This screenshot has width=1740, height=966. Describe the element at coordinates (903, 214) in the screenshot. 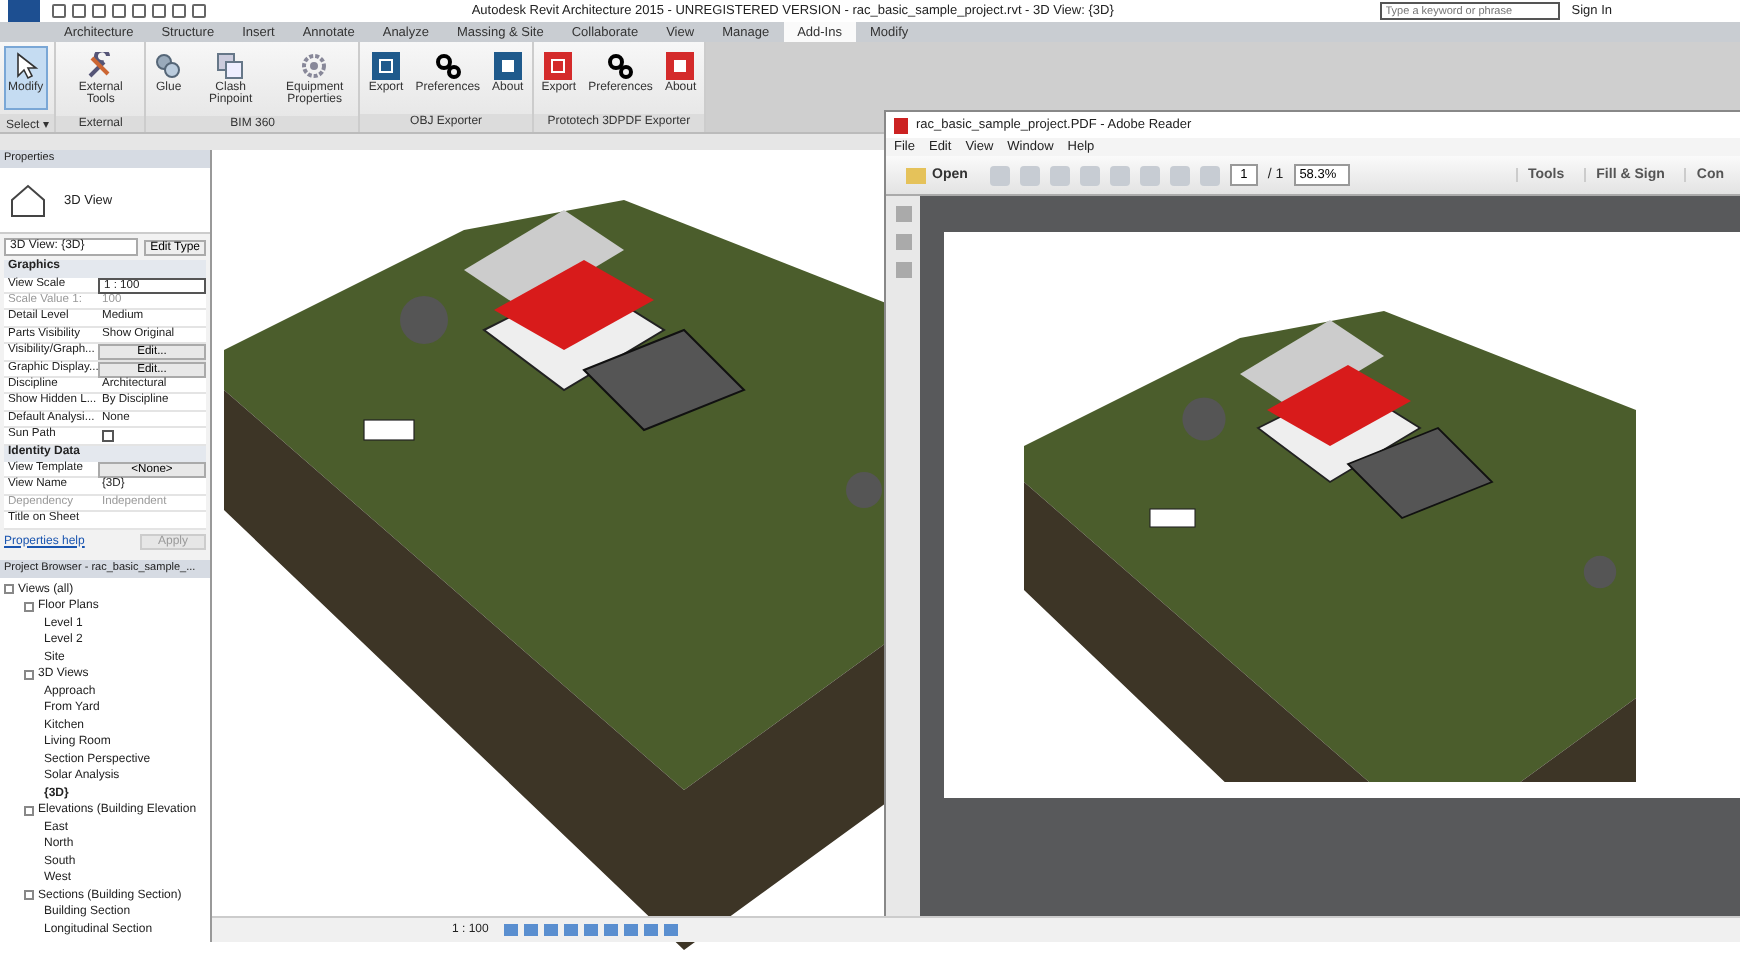

I see `pages-icon` at that location.